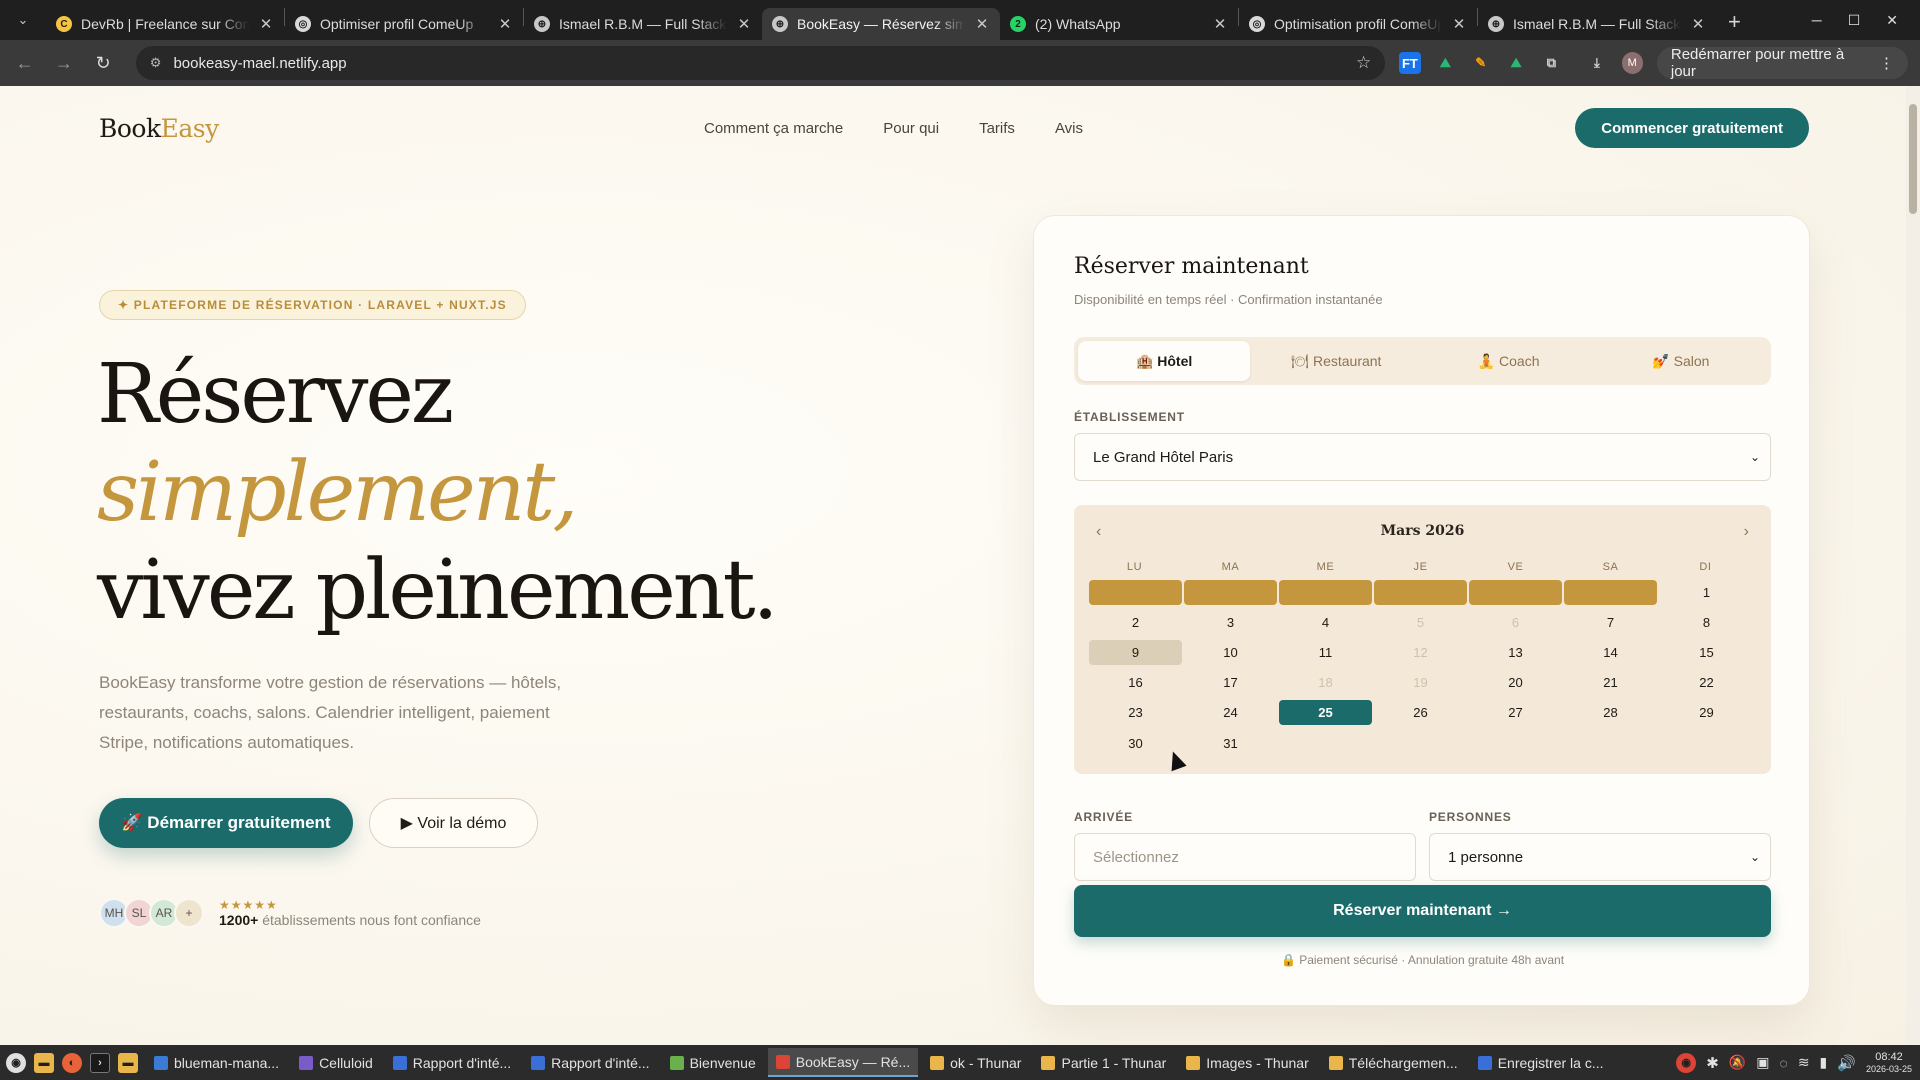 The height and width of the screenshot is (1080, 1920). What do you see at coordinates (1610, 682) in the screenshot?
I see `calendar-day: 21` at bounding box center [1610, 682].